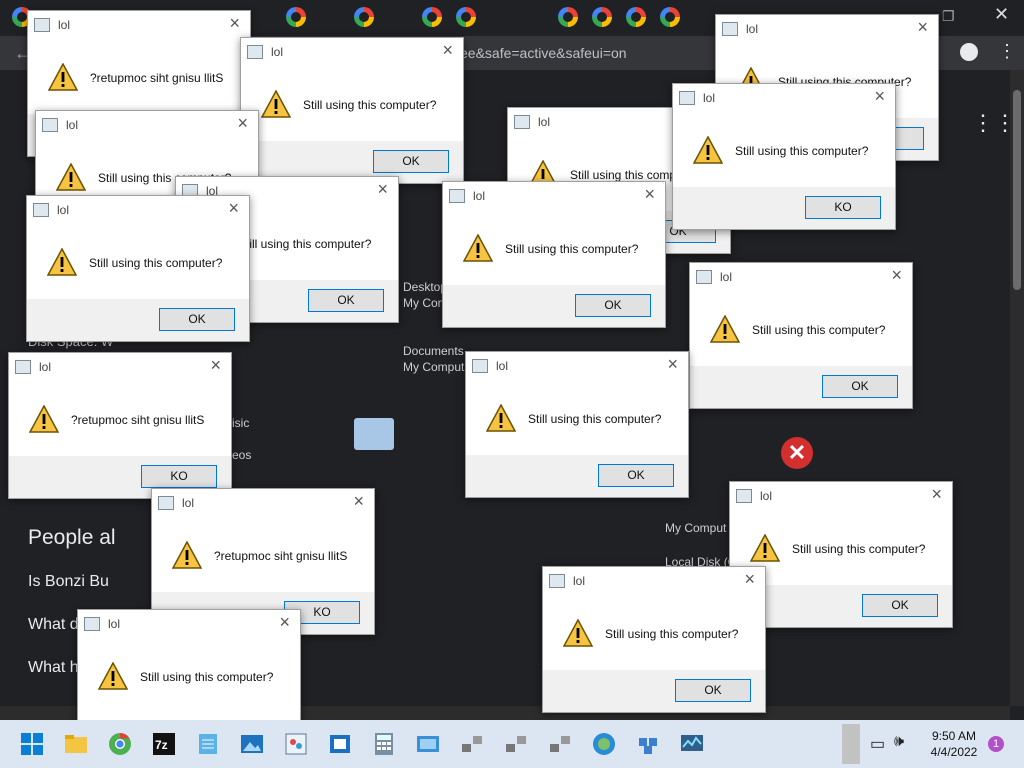 This screenshot has width=1024, height=768. I want to click on notification-badge: 1, so click(996, 744).